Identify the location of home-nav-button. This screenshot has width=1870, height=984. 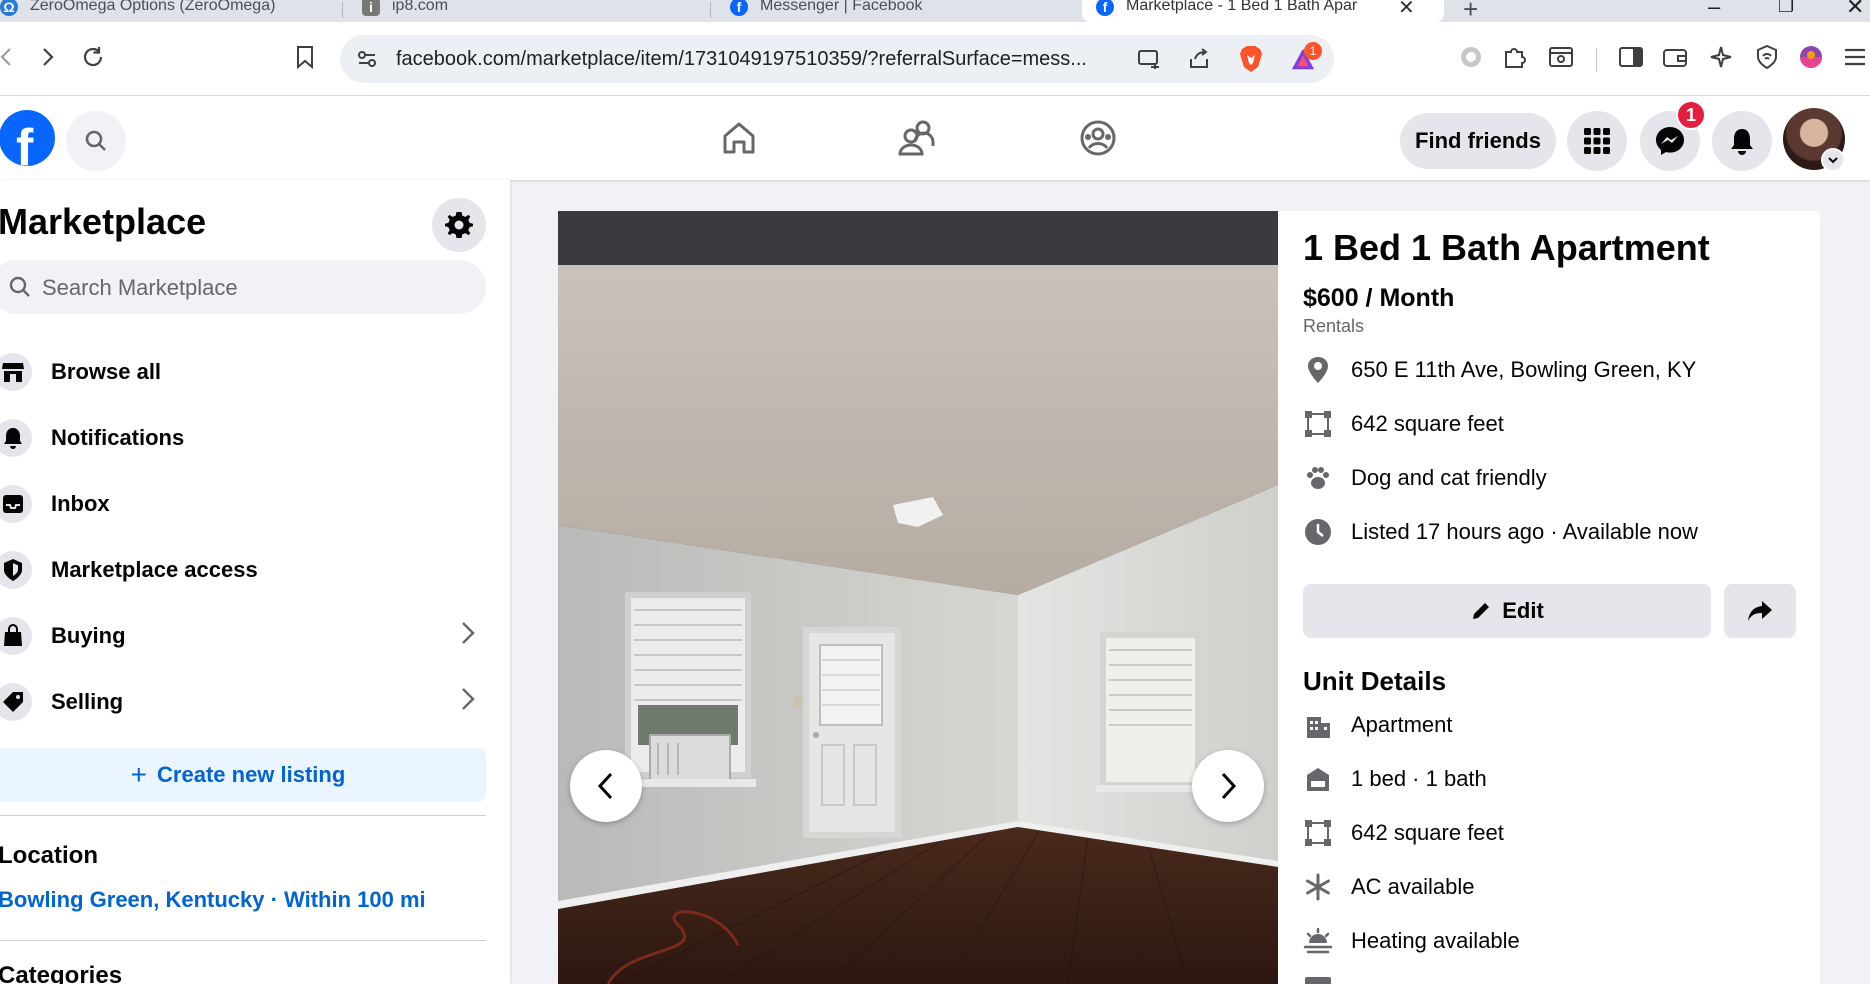
(739, 138).